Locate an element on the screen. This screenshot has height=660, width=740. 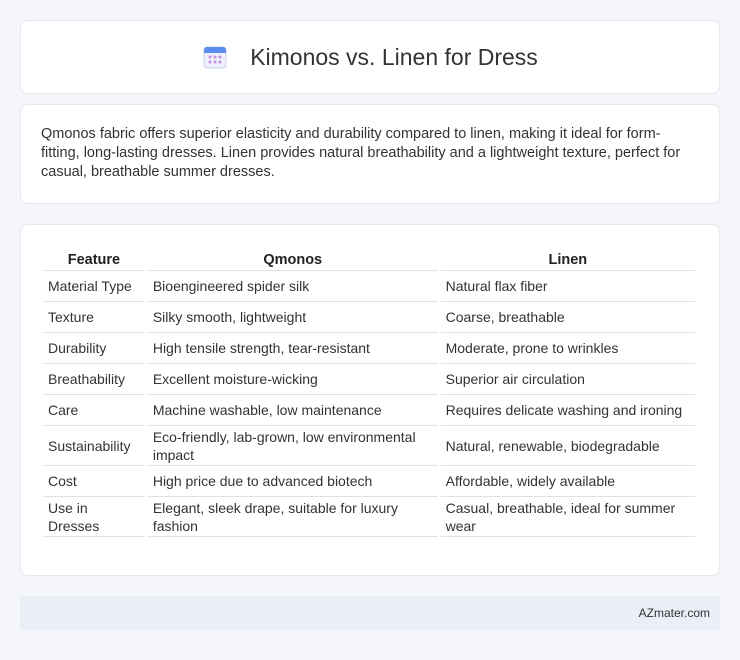
feature-cell: Durability is located at coordinates (94, 348).